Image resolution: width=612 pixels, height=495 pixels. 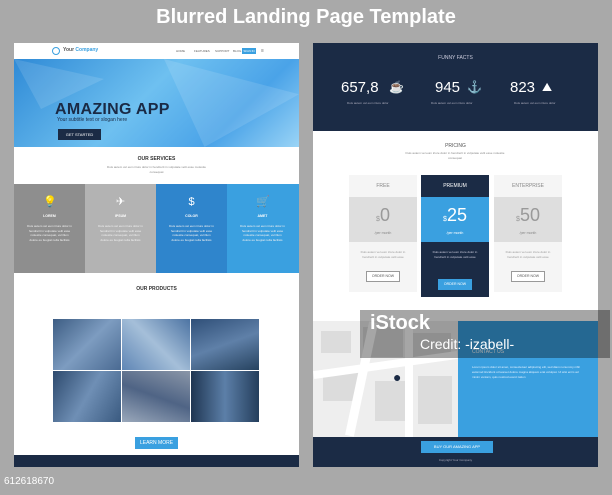 What do you see at coordinates (485, 334) in the screenshot?
I see `watermark-overlay: iStock Credit: -izabell-` at bounding box center [485, 334].